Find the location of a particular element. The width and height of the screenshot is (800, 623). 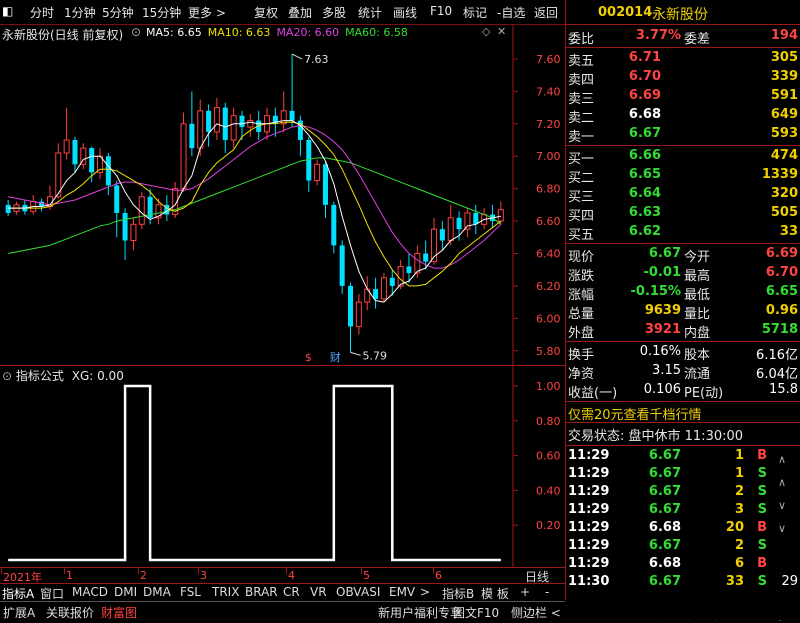

tick-side: B is located at coordinates (762, 563).